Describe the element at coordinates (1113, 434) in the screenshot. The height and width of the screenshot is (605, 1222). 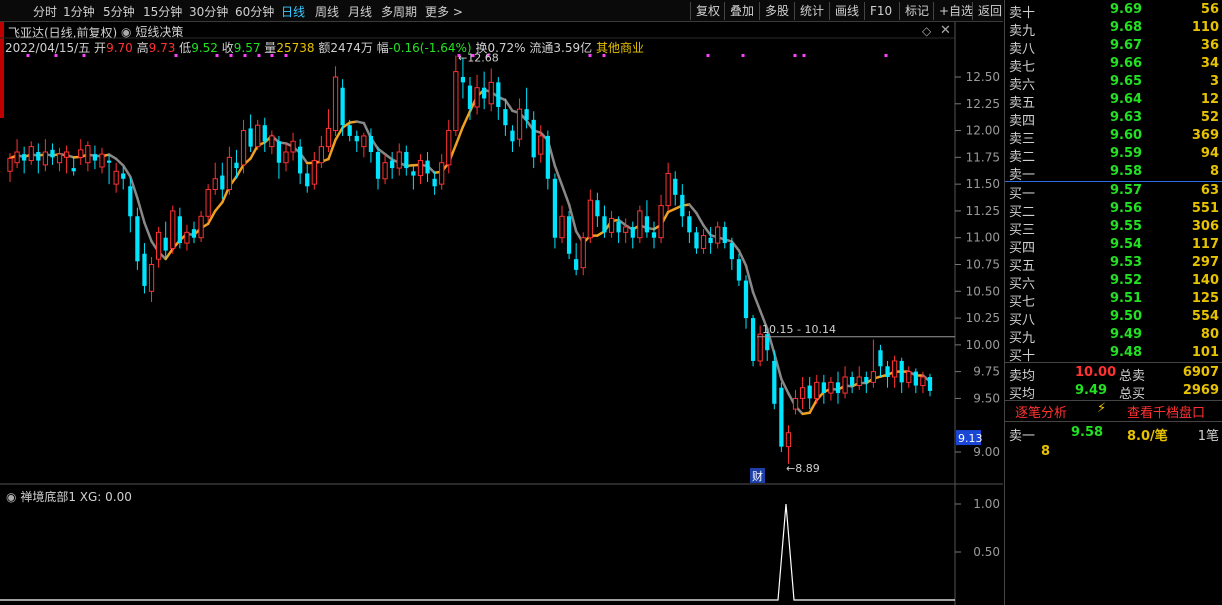
I see `tick-row: 卖一 9.58 8.0/笔 1笔` at that location.